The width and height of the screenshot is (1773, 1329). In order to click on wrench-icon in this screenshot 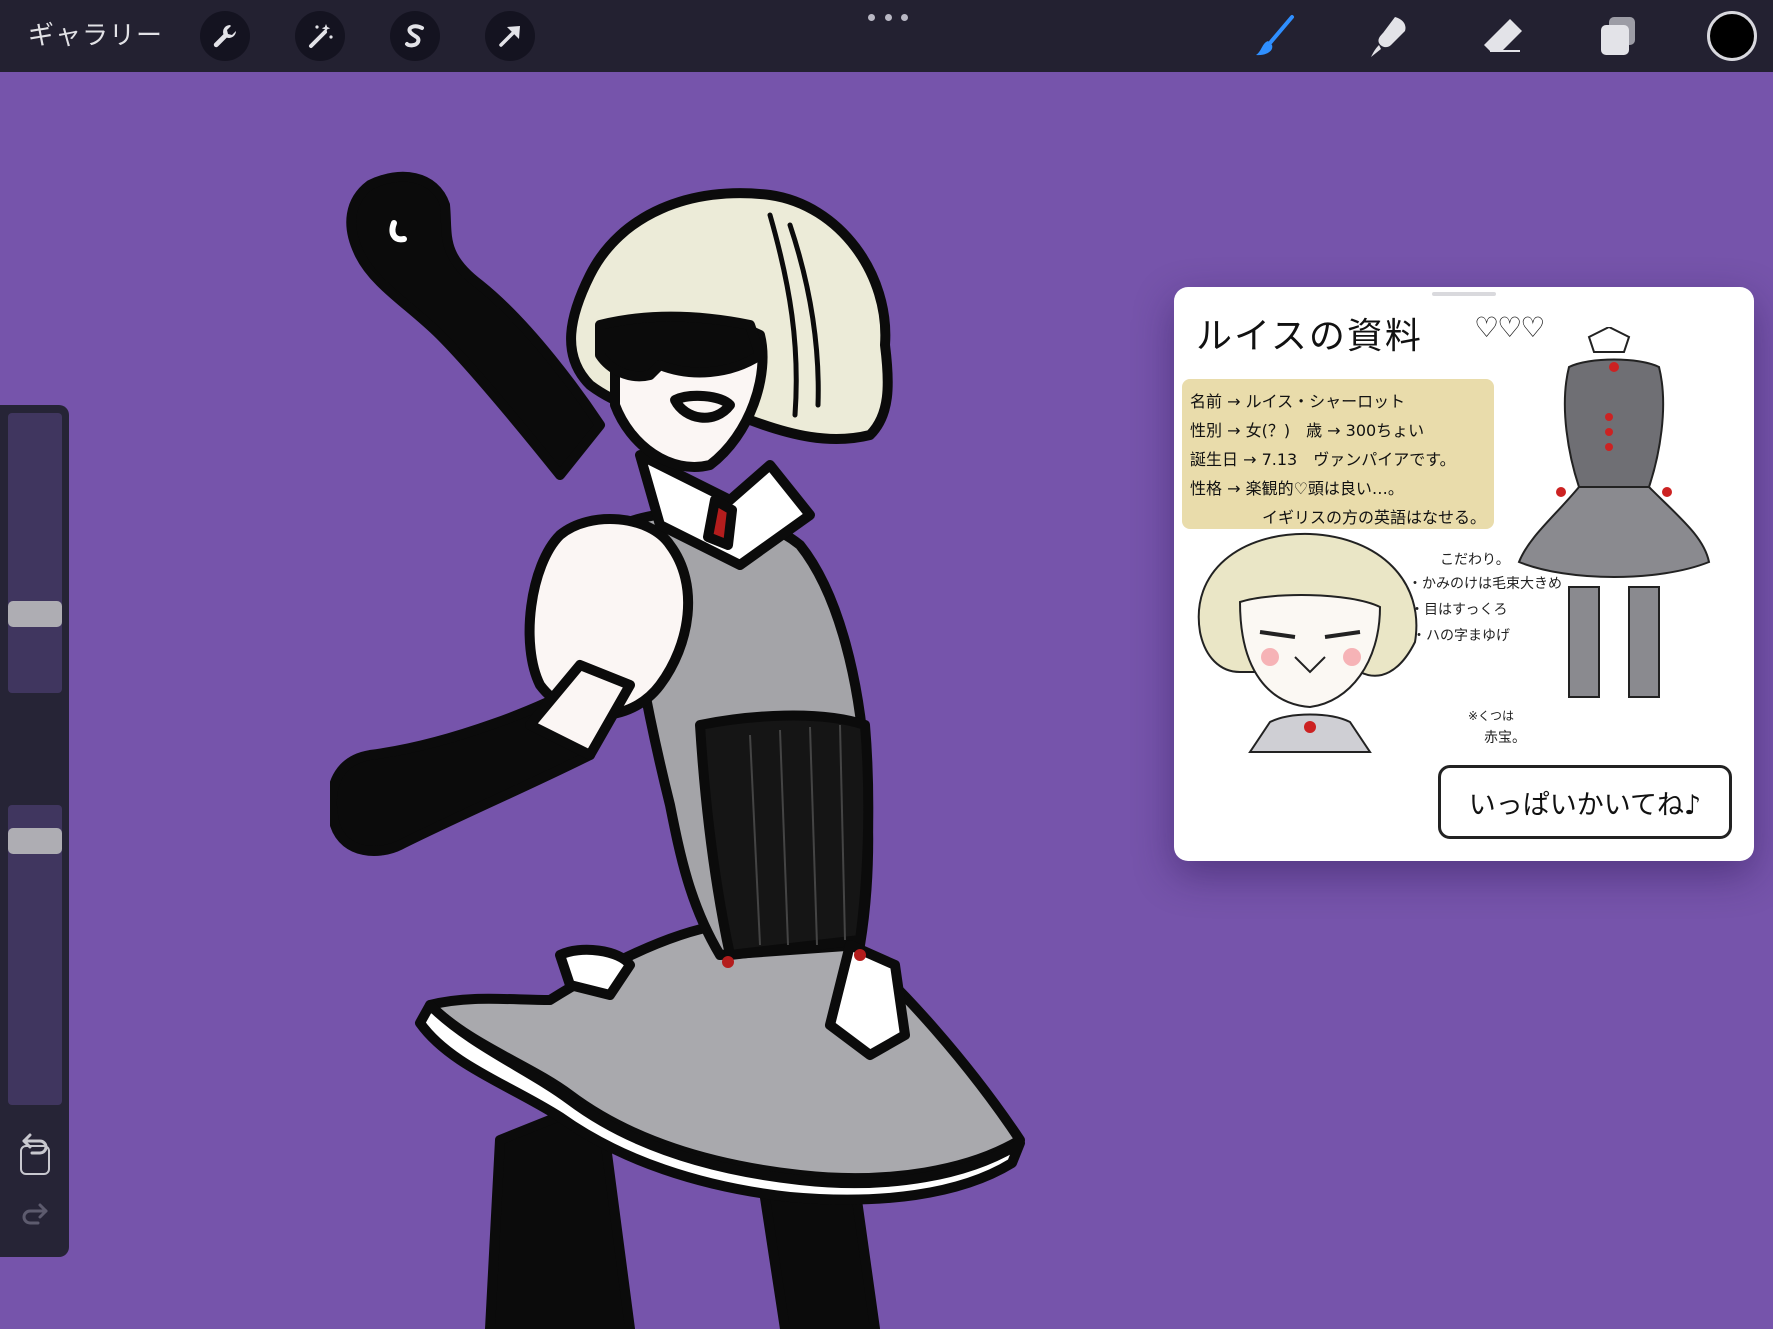, I will do `click(224, 36)`.